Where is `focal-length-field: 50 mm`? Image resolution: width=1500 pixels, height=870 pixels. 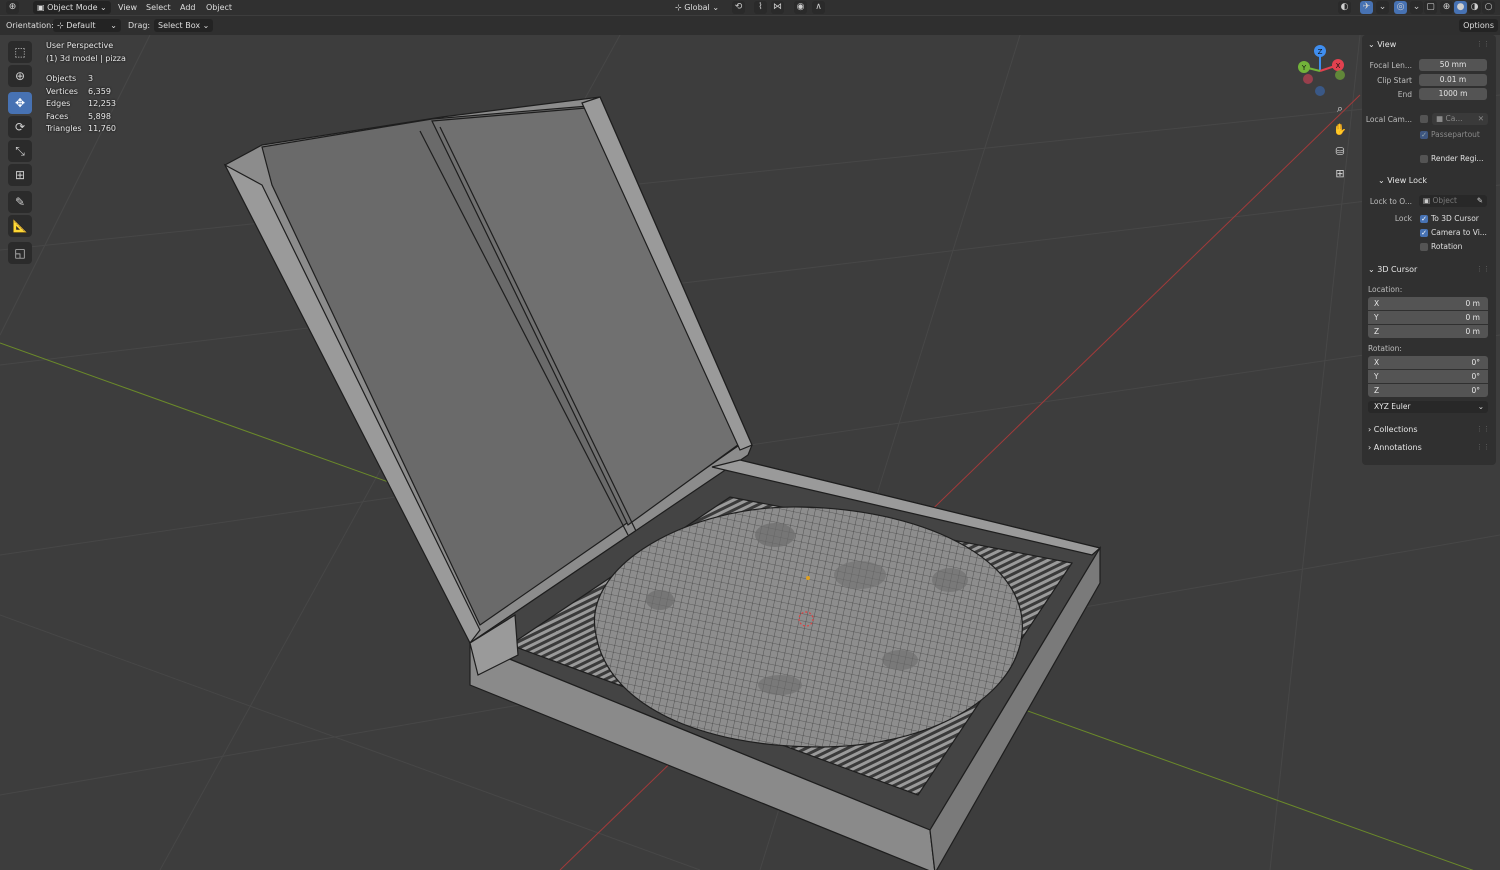
focal-length-field: 50 mm is located at coordinates (1453, 65).